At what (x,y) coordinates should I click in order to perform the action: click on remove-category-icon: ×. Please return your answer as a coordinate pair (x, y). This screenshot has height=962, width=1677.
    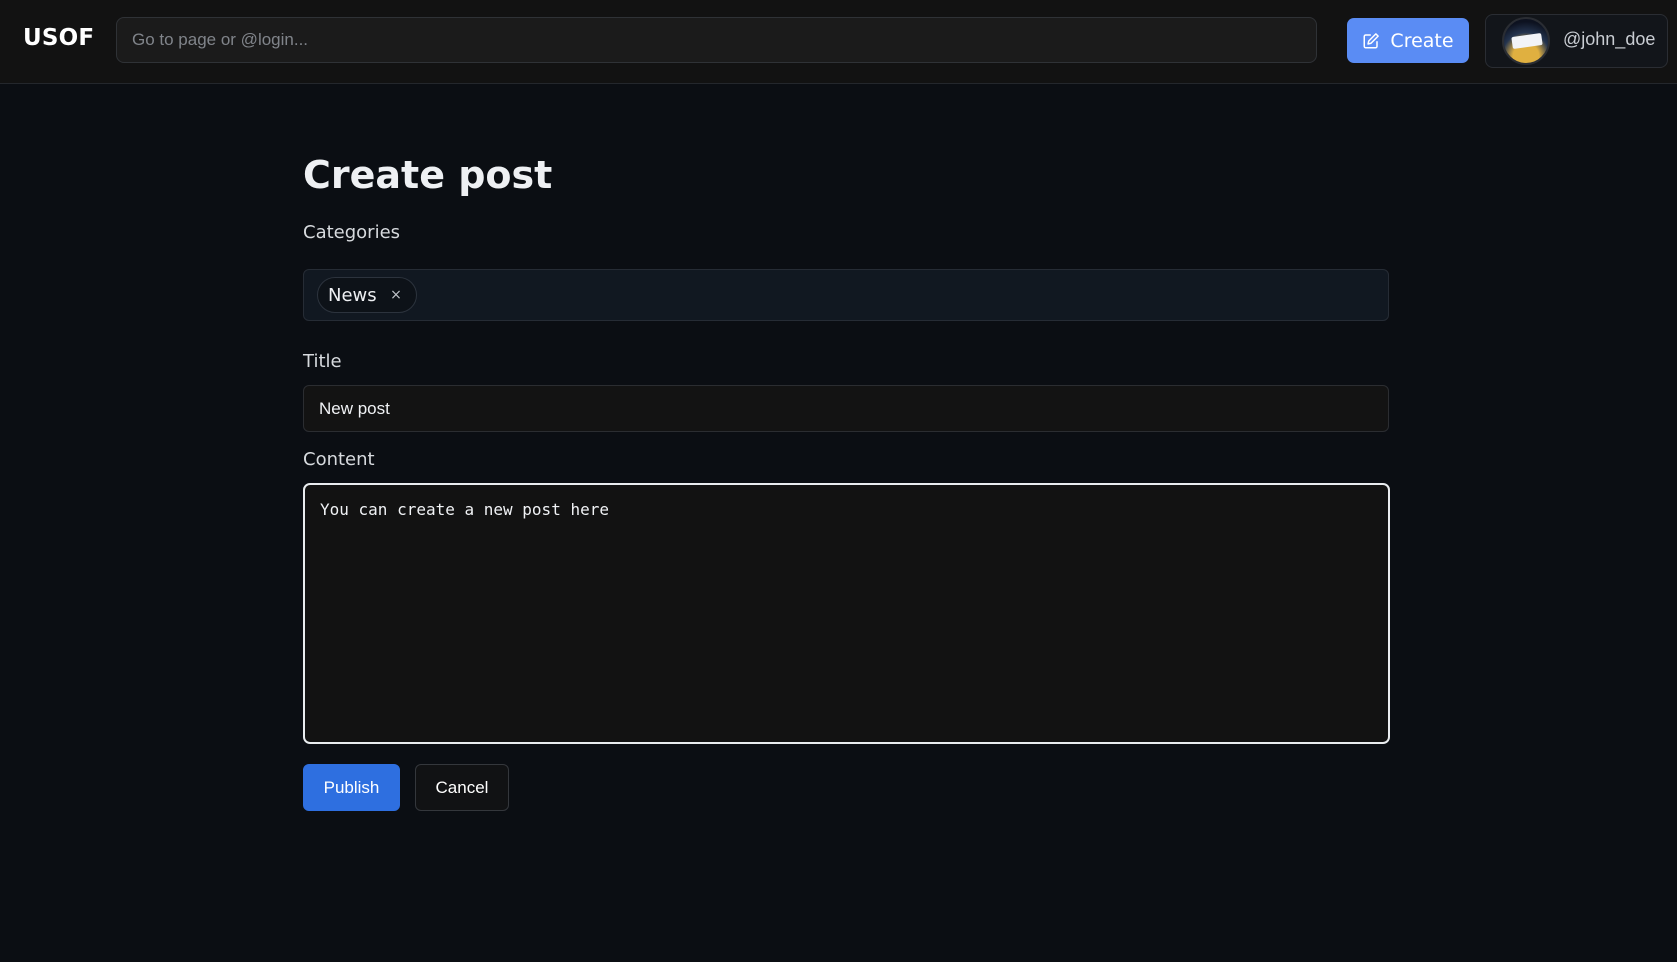
    Looking at the image, I should click on (396, 295).